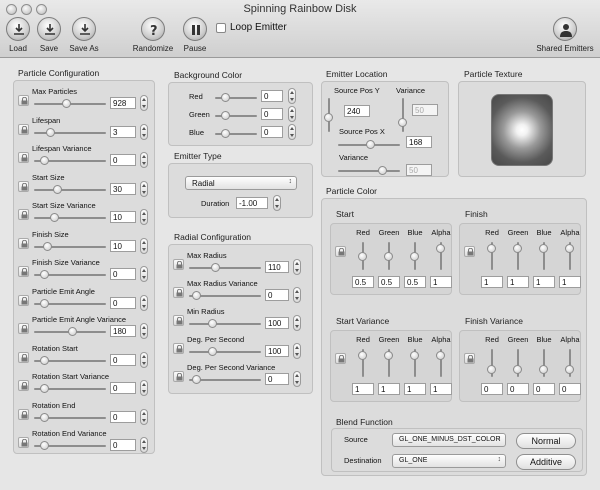 The image size is (600, 490). Describe the element at coordinates (252, 203) in the screenshot. I see `duration-field: -1.00` at that location.